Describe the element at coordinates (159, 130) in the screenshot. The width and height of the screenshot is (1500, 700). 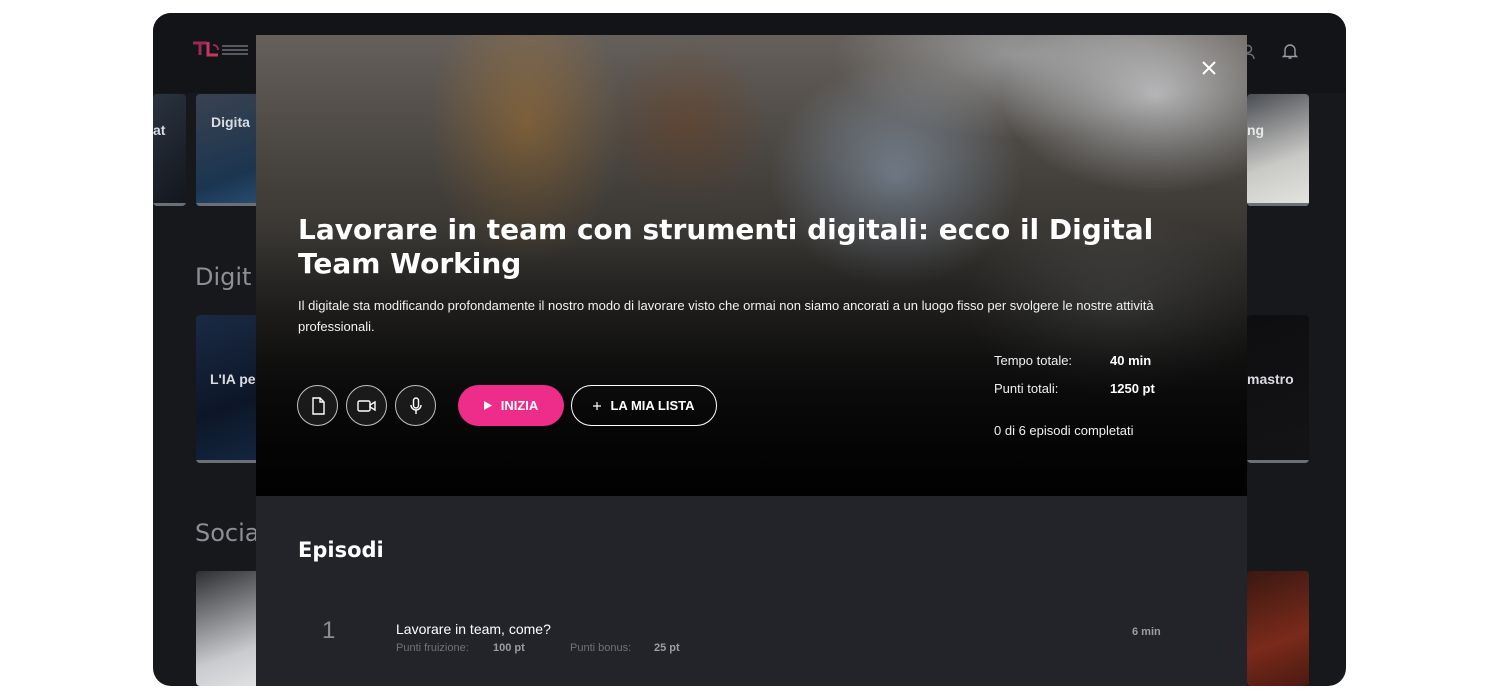
I see `card-title: at` at that location.